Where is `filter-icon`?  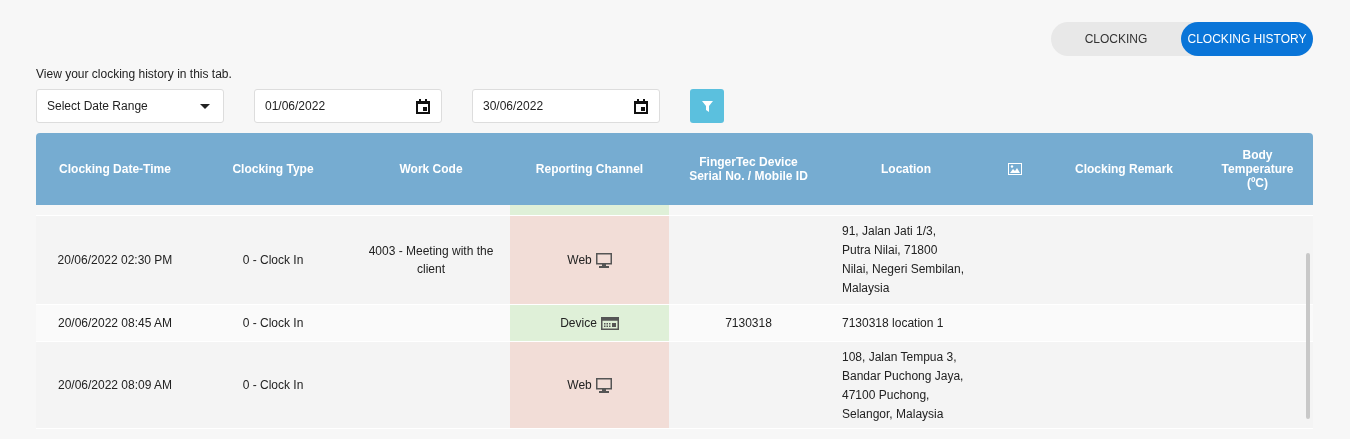 filter-icon is located at coordinates (707, 106).